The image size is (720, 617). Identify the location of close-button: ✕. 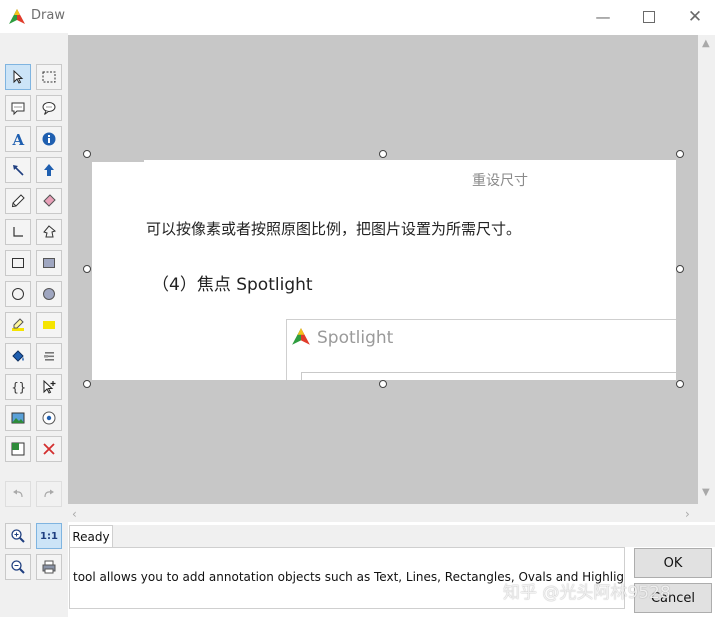
(695, 16).